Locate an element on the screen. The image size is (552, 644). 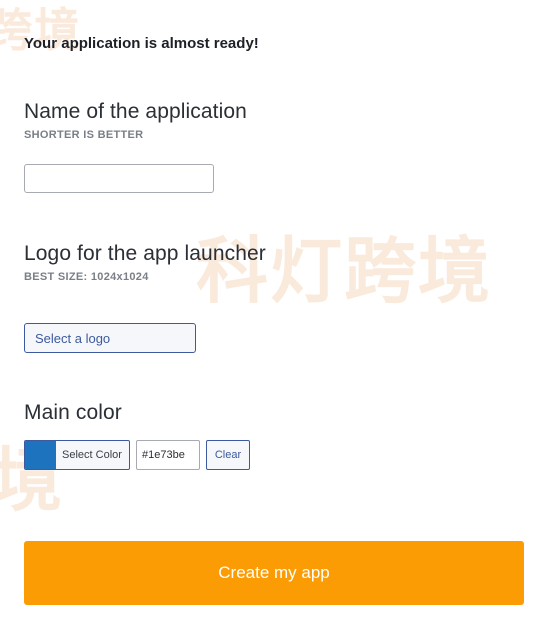
select-color-button: Select Color is located at coordinates (77, 455).